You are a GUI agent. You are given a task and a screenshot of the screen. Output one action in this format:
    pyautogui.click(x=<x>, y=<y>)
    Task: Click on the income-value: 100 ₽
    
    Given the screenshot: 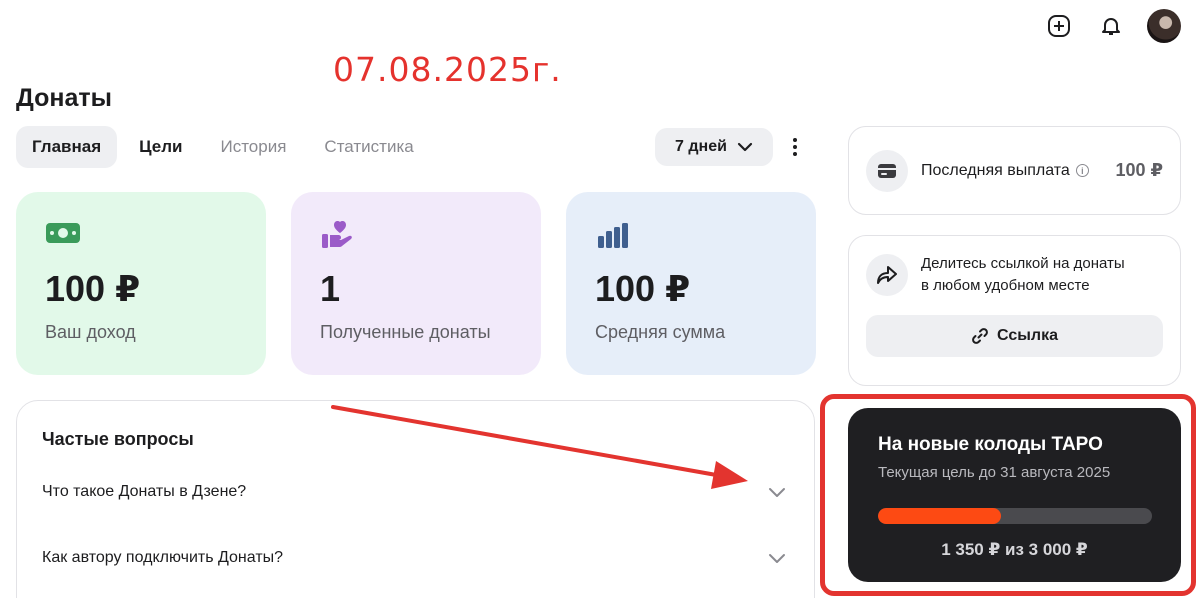 What is the action you would take?
    pyautogui.click(x=93, y=288)
    